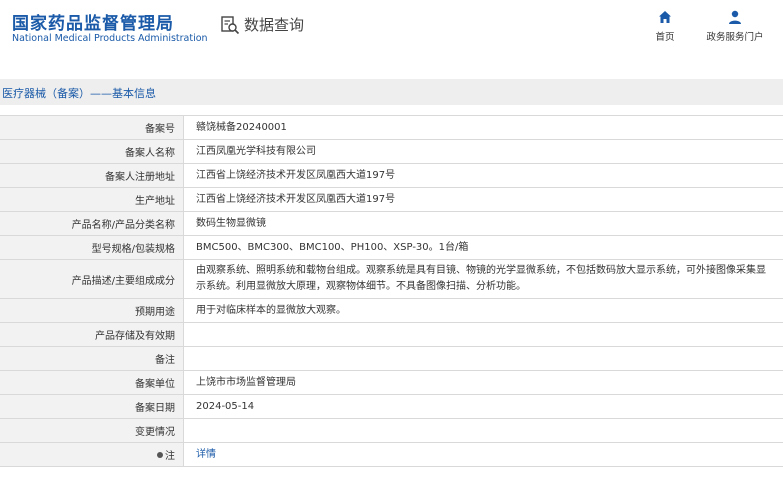  I want to click on row-label: 产品描述/主要组成成分, so click(92, 279).